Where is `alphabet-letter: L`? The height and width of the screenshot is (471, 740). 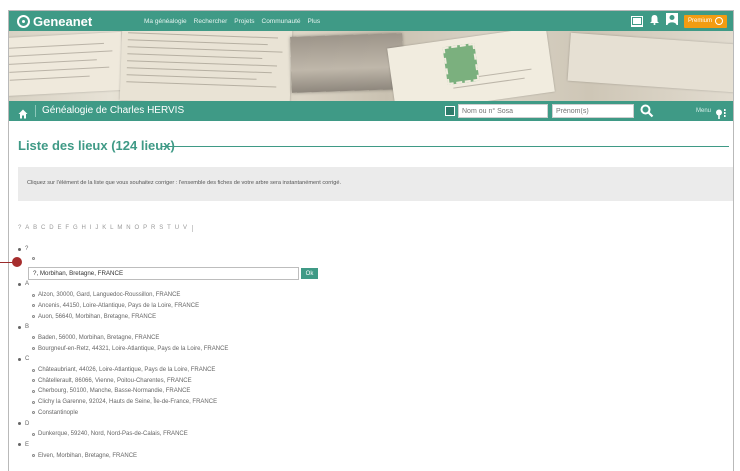 alphabet-letter: L is located at coordinates (112, 229).